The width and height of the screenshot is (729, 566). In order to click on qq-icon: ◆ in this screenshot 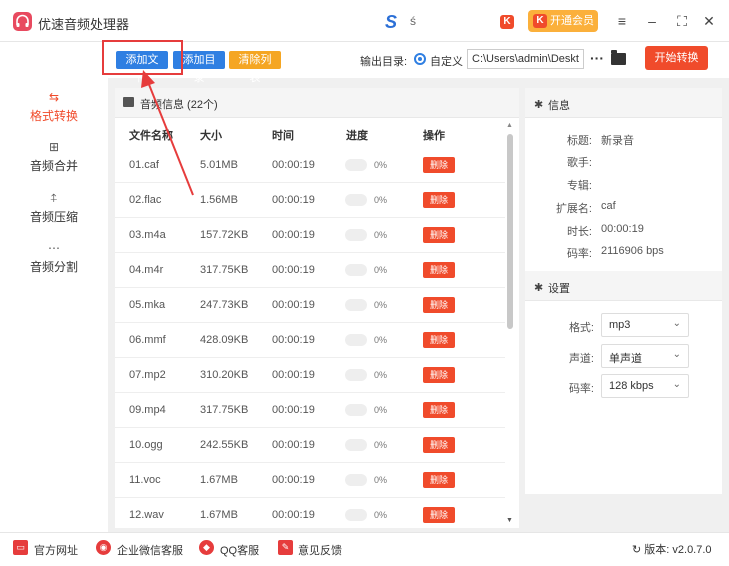, I will do `click(206, 547)`.